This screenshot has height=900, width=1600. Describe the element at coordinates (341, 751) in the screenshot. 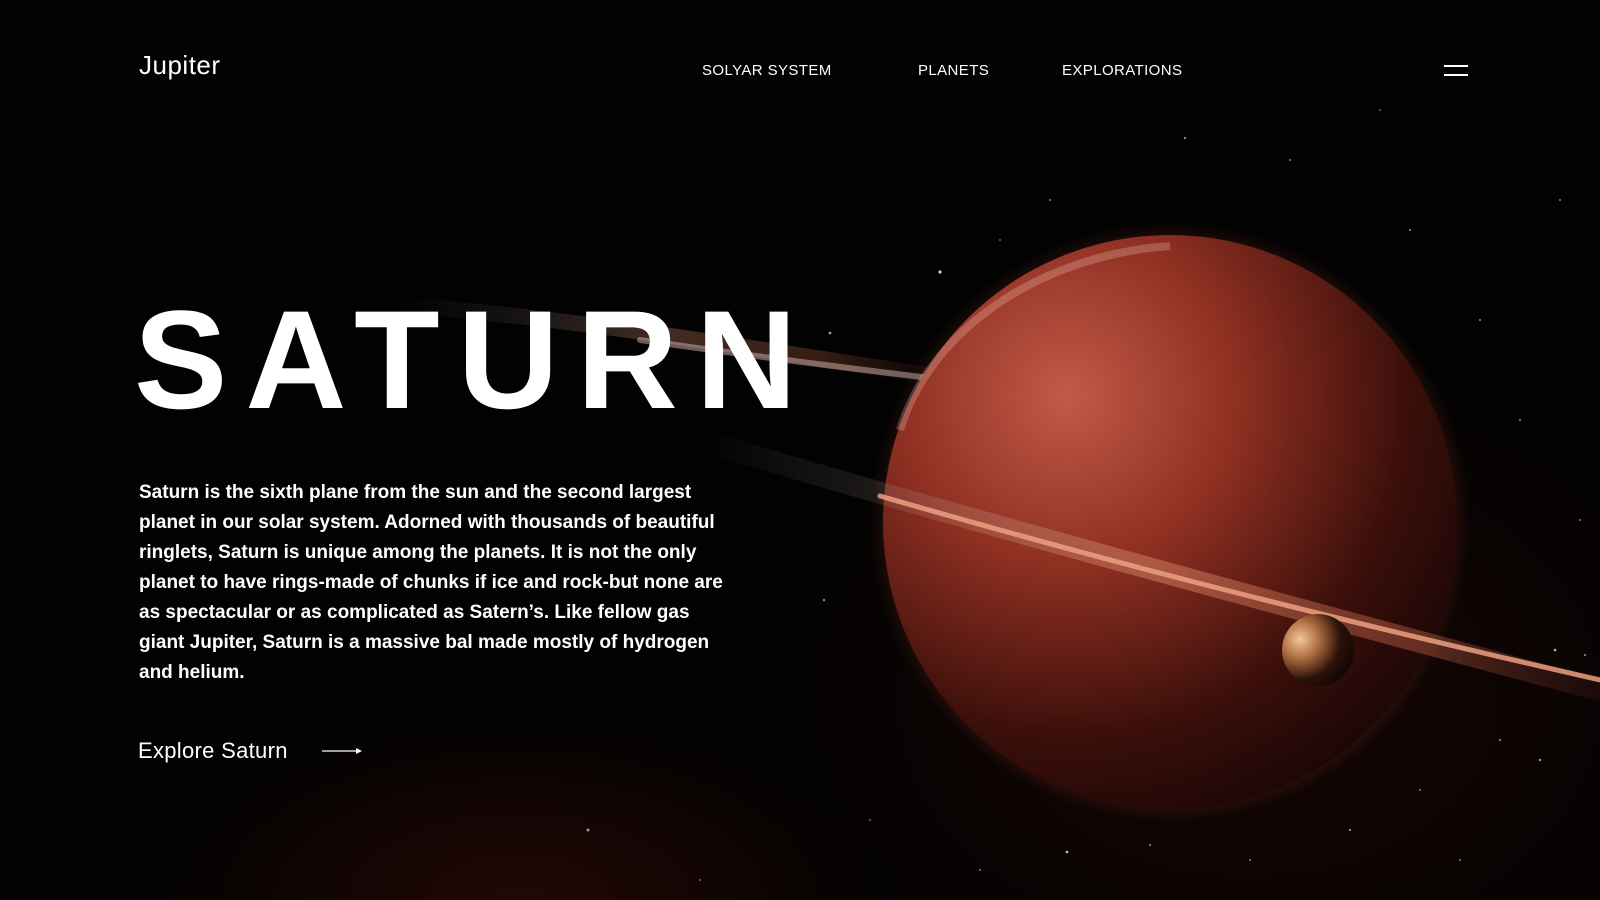

I see `arrow-right-icon` at that location.